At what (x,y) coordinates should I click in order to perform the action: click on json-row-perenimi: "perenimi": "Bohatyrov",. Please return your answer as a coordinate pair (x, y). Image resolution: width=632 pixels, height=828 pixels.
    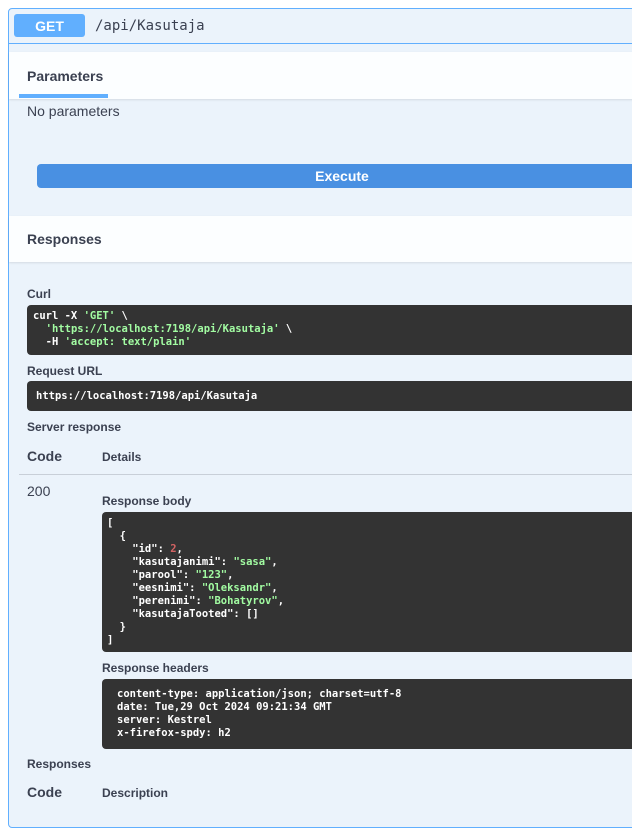
    Looking at the image, I should click on (196, 601).